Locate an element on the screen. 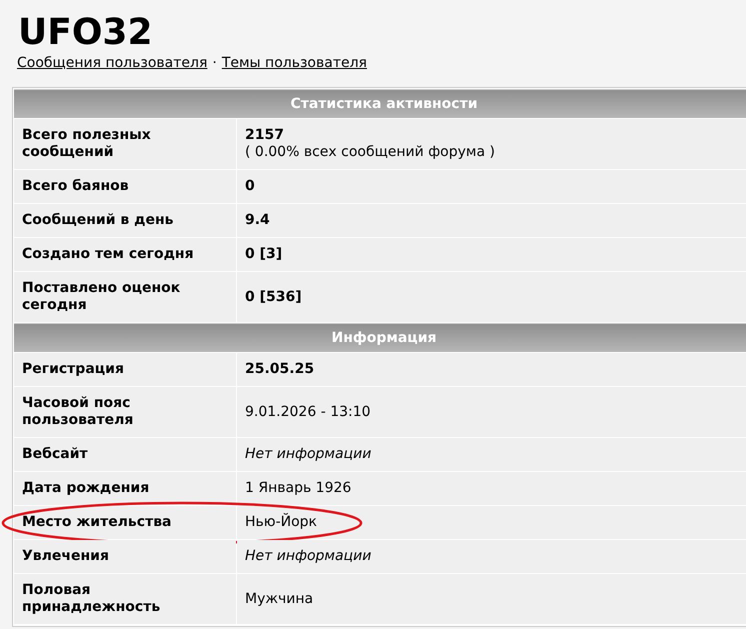 This screenshot has width=746, height=629. username-title: UFO32 is located at coordinates (86, 33).